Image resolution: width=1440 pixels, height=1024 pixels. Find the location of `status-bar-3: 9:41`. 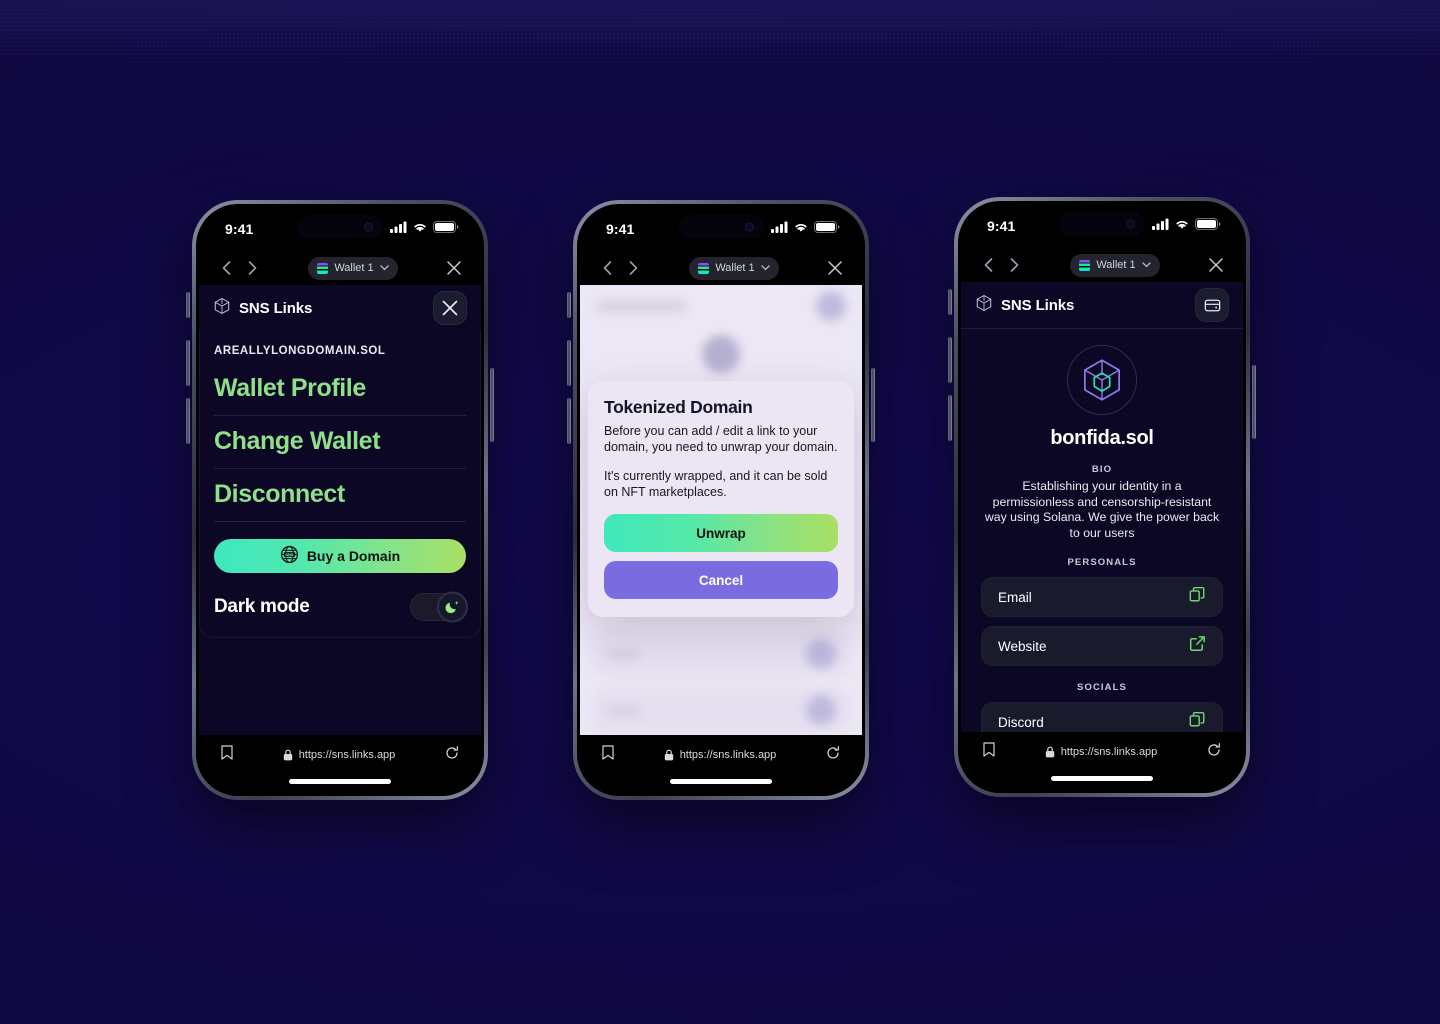

status-bar-3: 9:41 is located at coordinates (1102, 226).